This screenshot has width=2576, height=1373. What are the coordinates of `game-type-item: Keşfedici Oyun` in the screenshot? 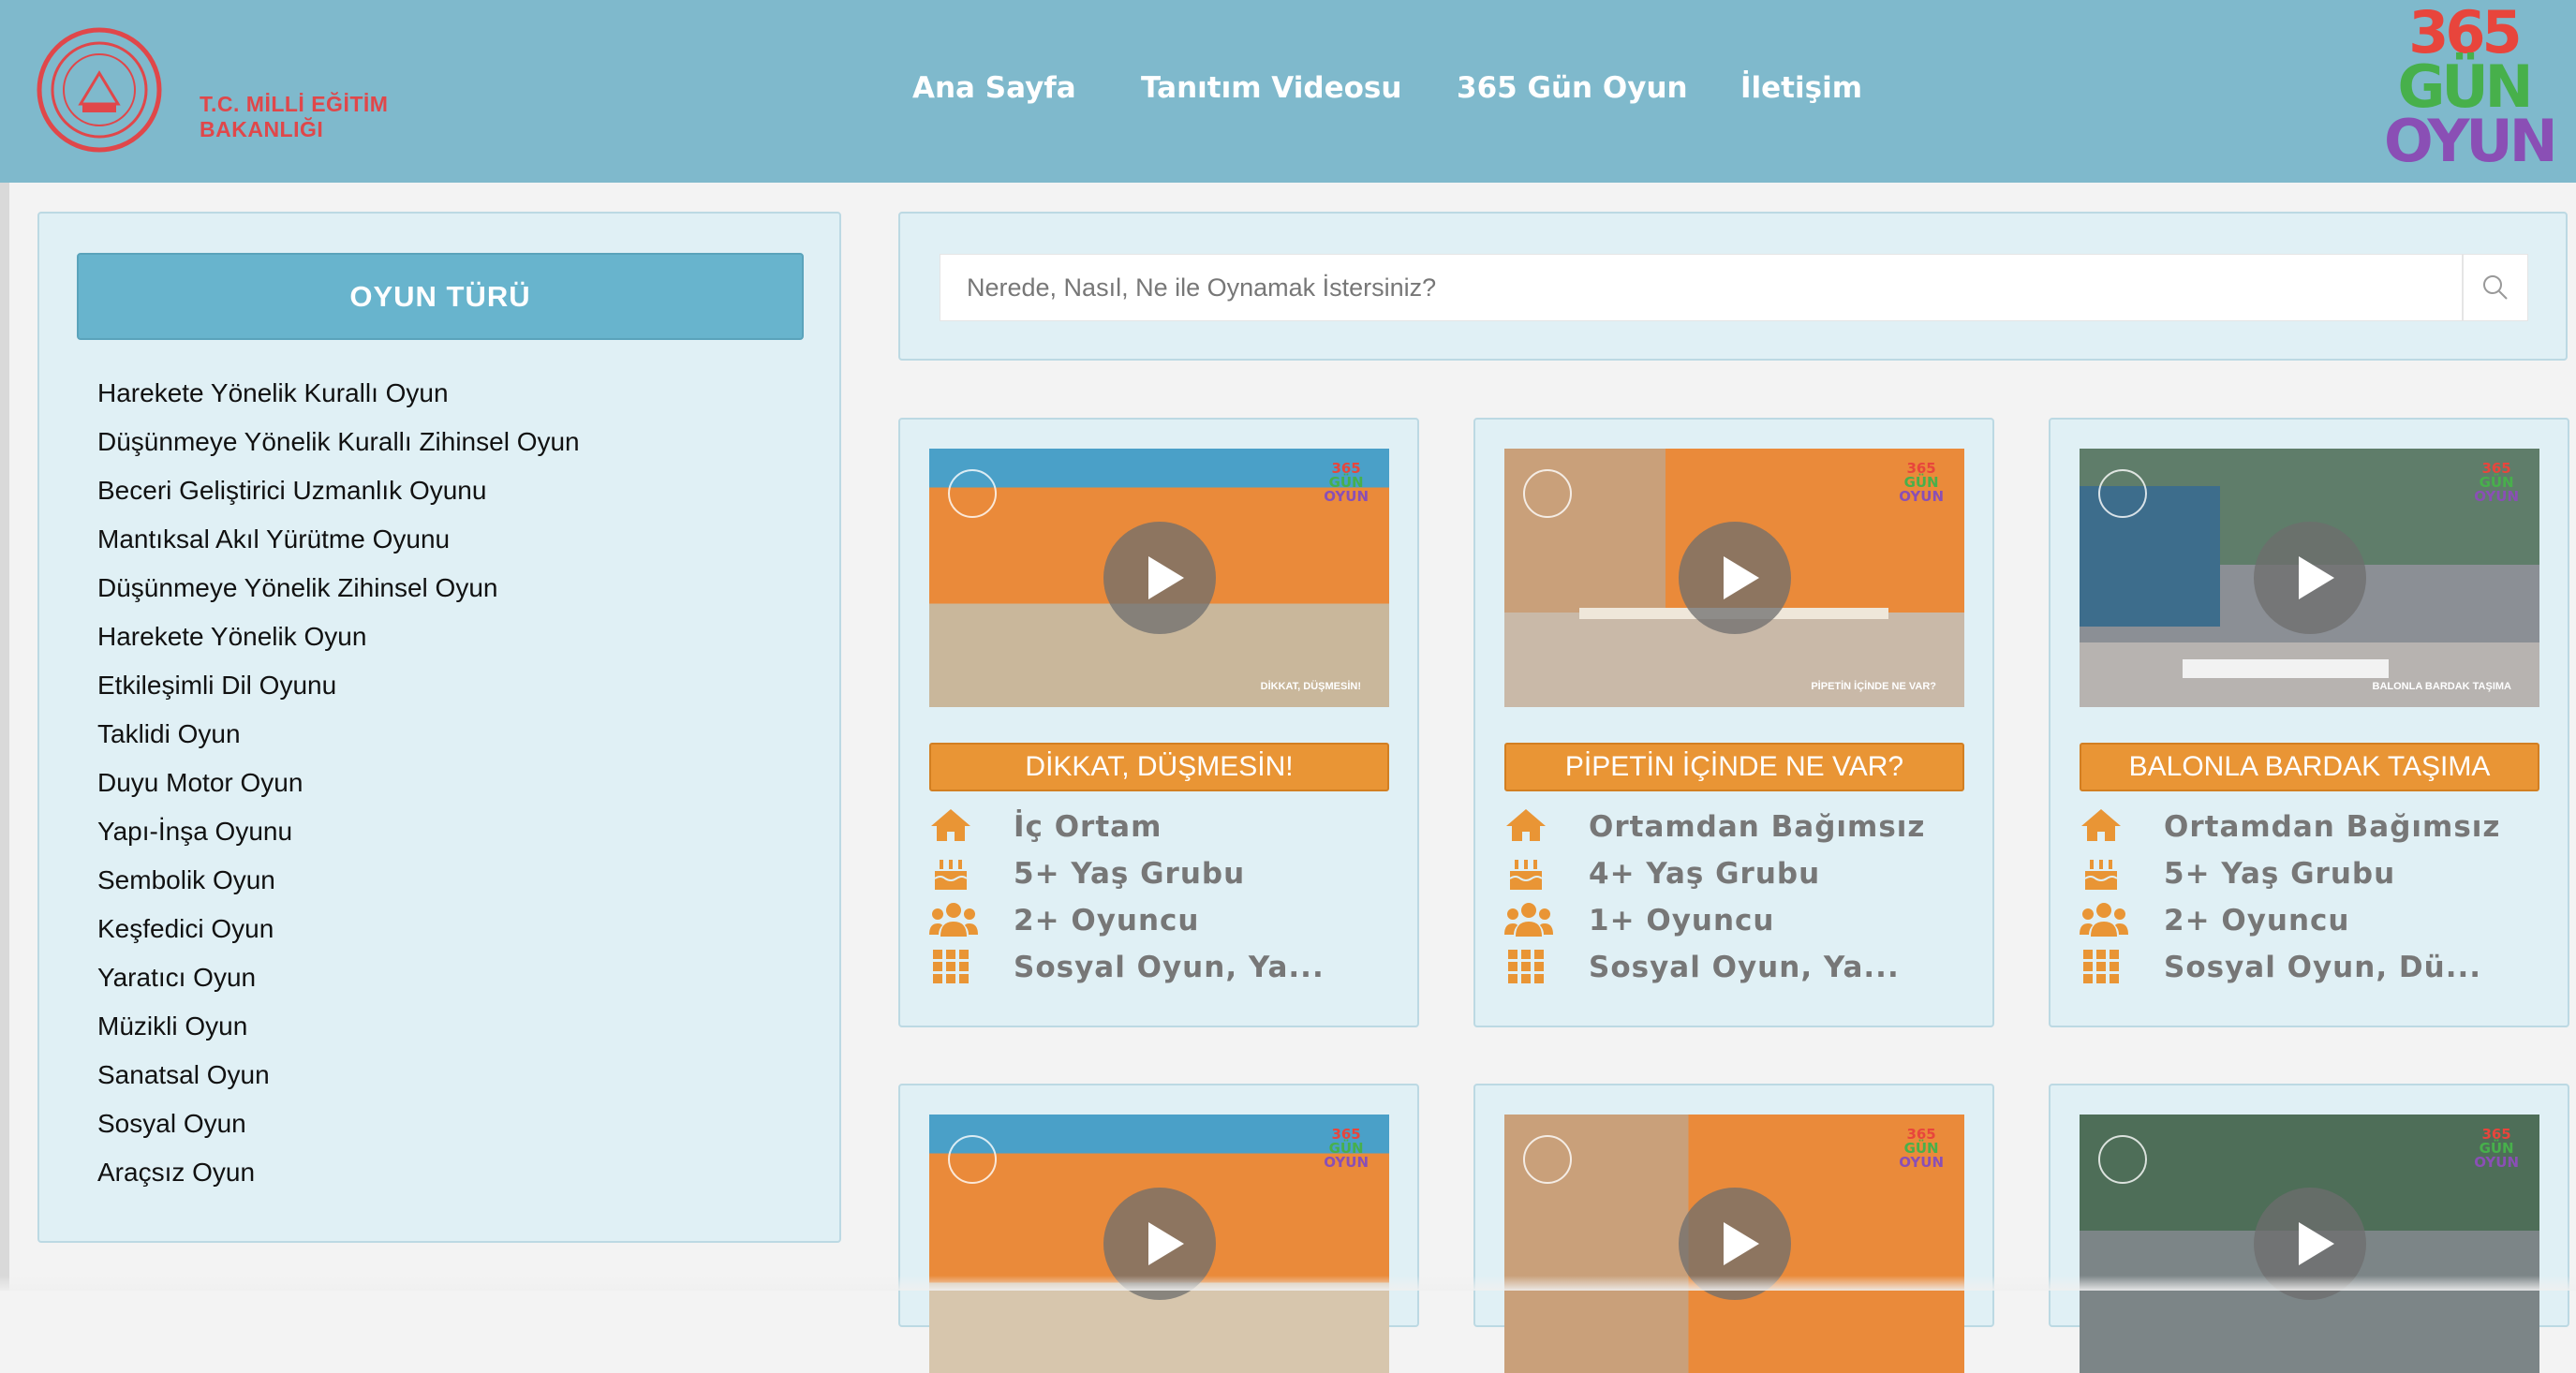 It's located at (339, 929).